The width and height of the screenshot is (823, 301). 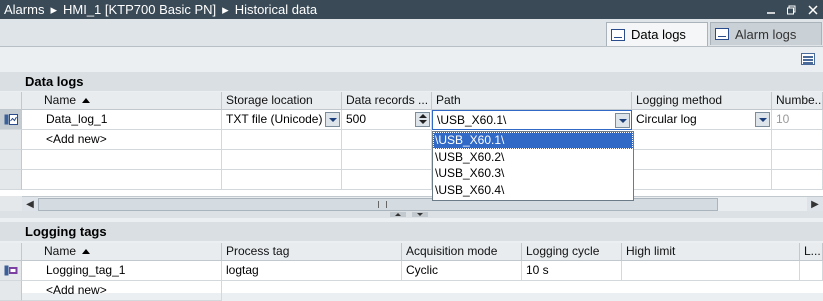 What do you see at coordinates (722, 34) in the screenshot?
I see `alarm-log-icon` at bounding box center [722, 34].